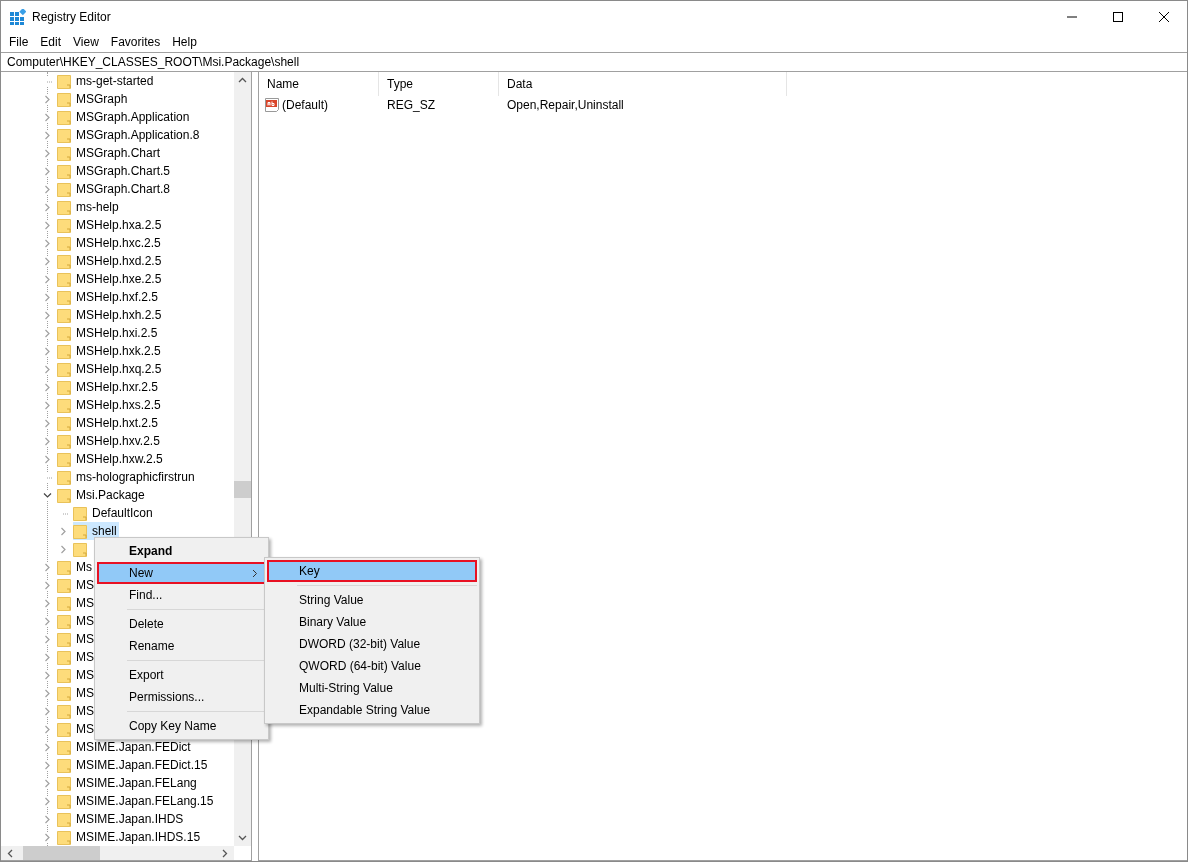  Describe the element at coordinates (114, 513) in the screenshot. I see `tree-item: DefaultIcon` at that location.